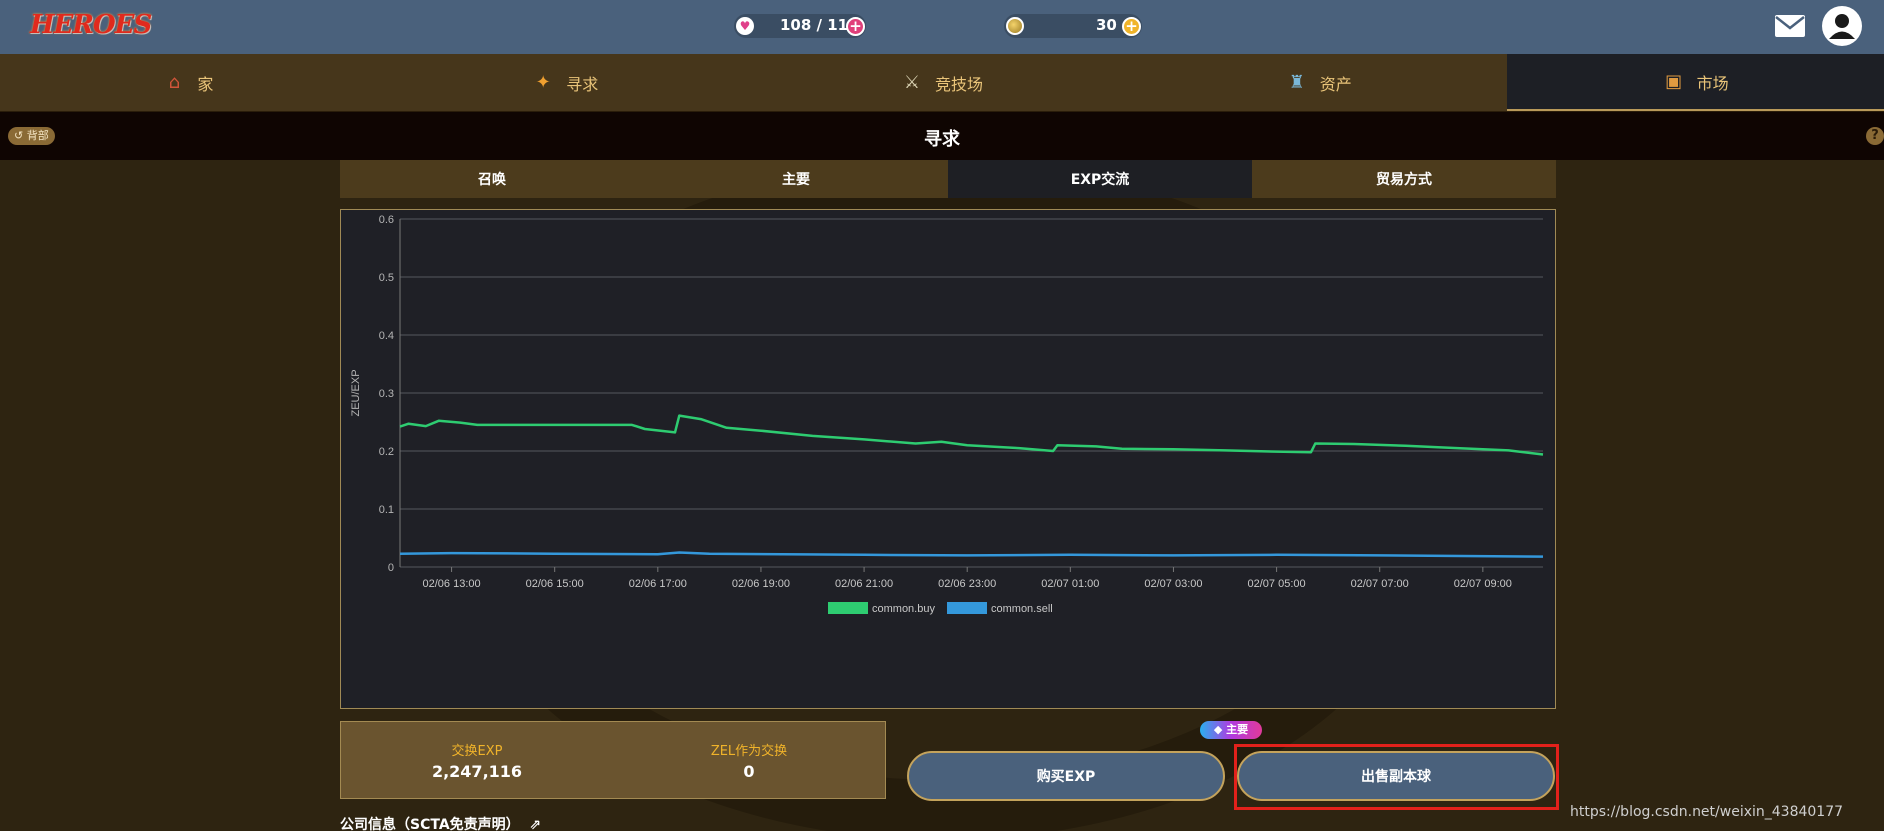 The height and width of the screenshot is (831, 1884). I want to click on y-tick-label: 0.2, so click(386, 452).